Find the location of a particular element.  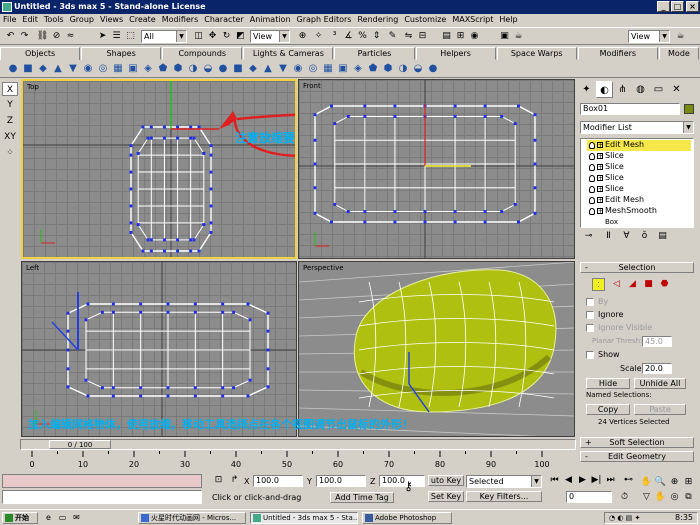

time-config-icon: ⏱ is located at coordinates (624, 497).